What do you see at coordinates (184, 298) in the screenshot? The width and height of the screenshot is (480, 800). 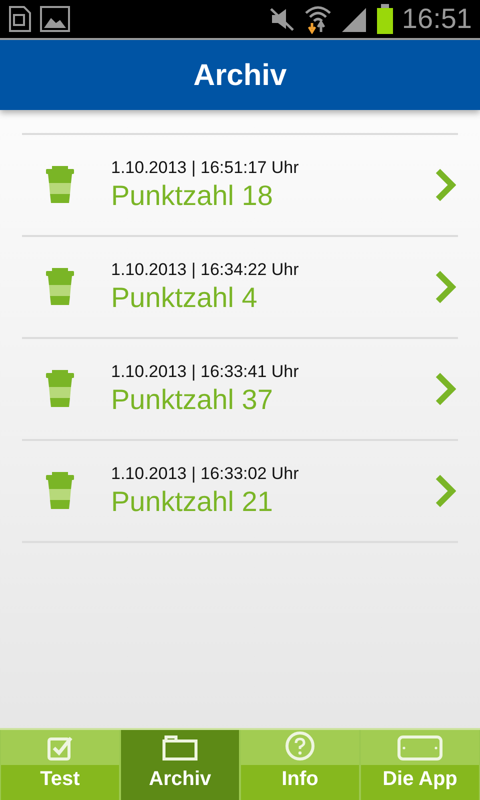 I see `entry-score: Punktzahl 4` at bounding box center [184, 298].